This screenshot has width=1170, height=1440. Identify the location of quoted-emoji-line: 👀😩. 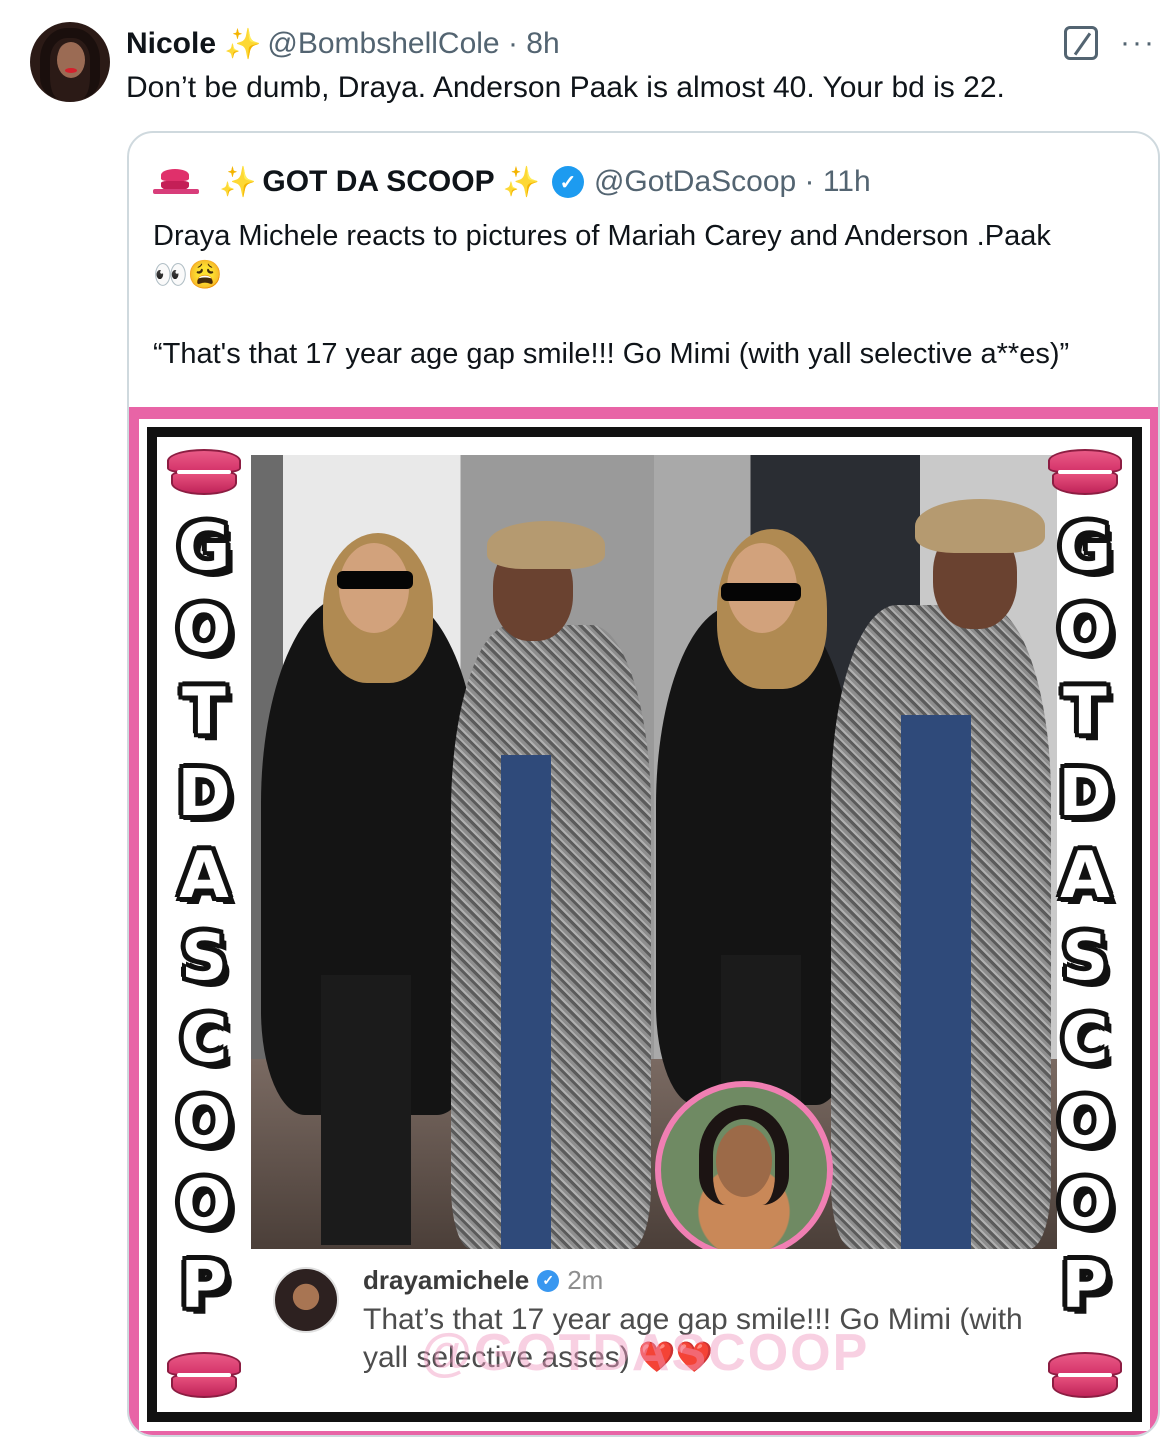
(188, 274).